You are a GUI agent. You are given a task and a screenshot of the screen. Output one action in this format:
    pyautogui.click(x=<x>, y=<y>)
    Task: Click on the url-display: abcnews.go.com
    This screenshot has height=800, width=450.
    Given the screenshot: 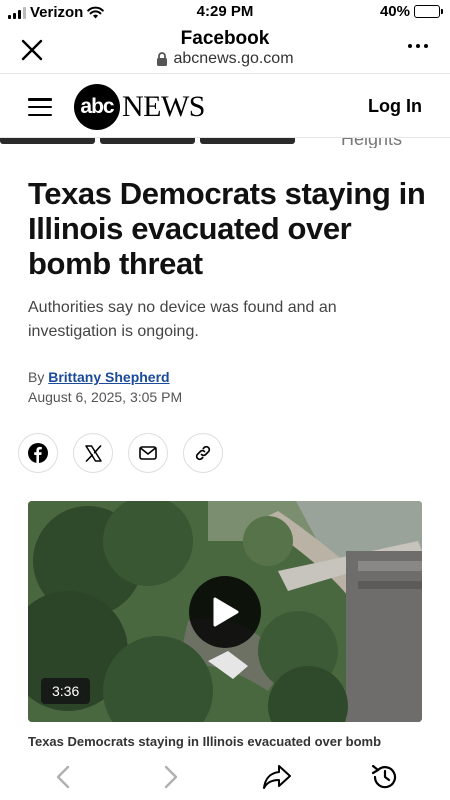 What is the action you would take?
    pyautogui.click(x=225, y=59)
    